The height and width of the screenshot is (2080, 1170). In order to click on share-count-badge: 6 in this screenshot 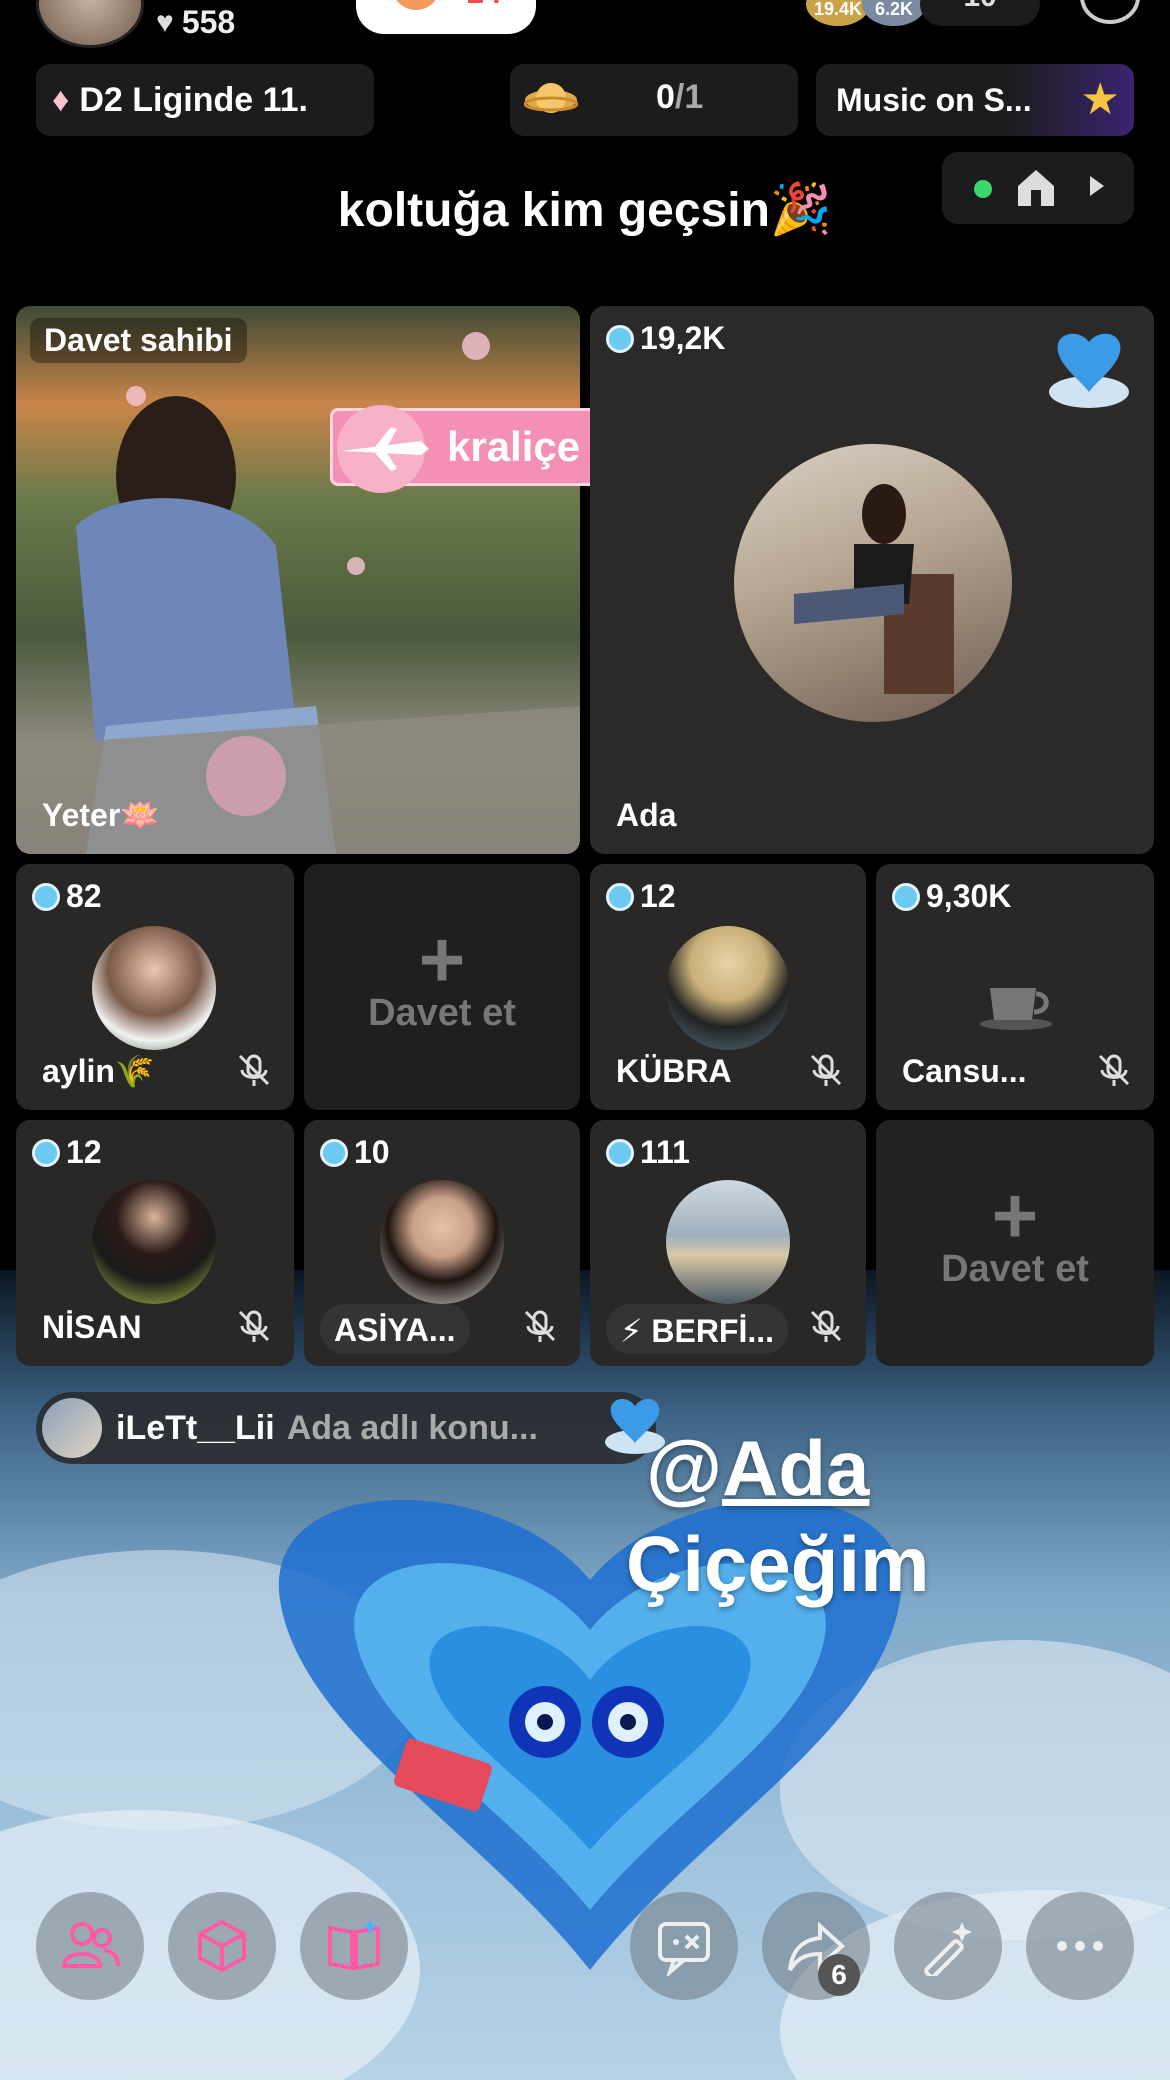, I will do `click(839, 1975)`.